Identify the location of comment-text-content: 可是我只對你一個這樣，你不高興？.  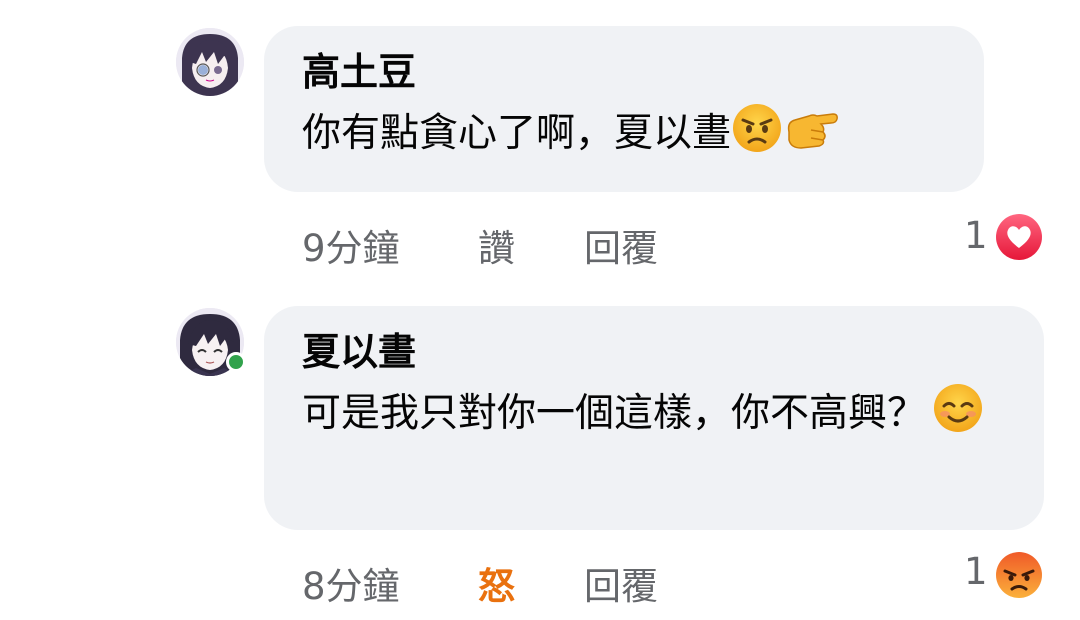
(614, 413).